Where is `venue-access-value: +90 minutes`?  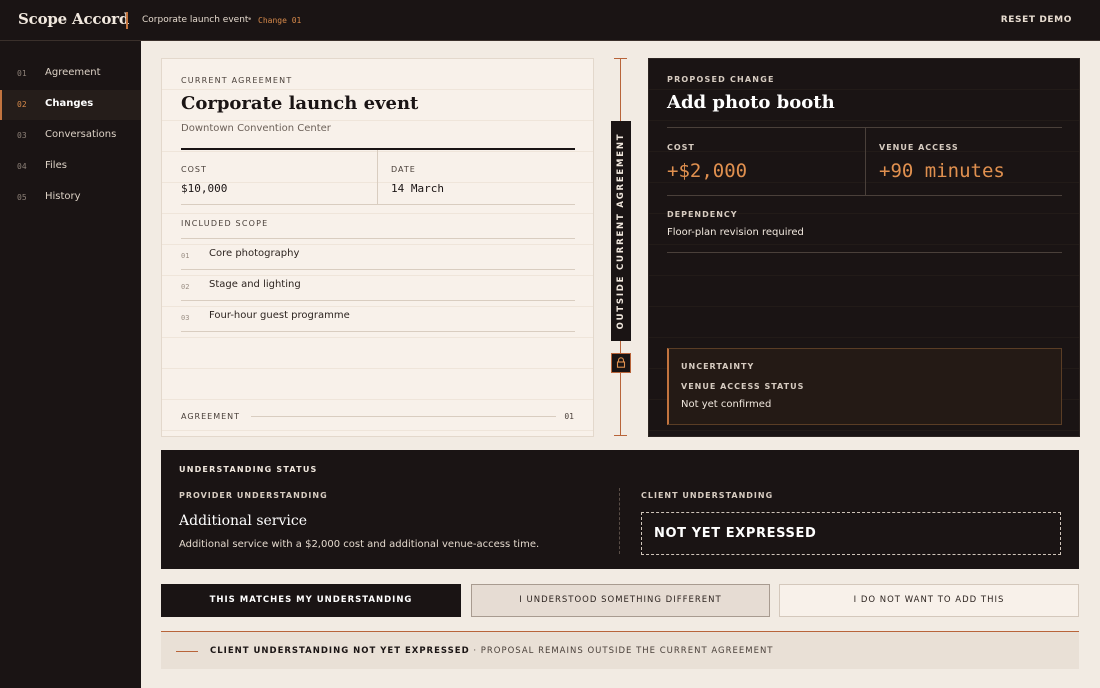
venue-access-value: +90 minutes is located at coordinates (942, 171).